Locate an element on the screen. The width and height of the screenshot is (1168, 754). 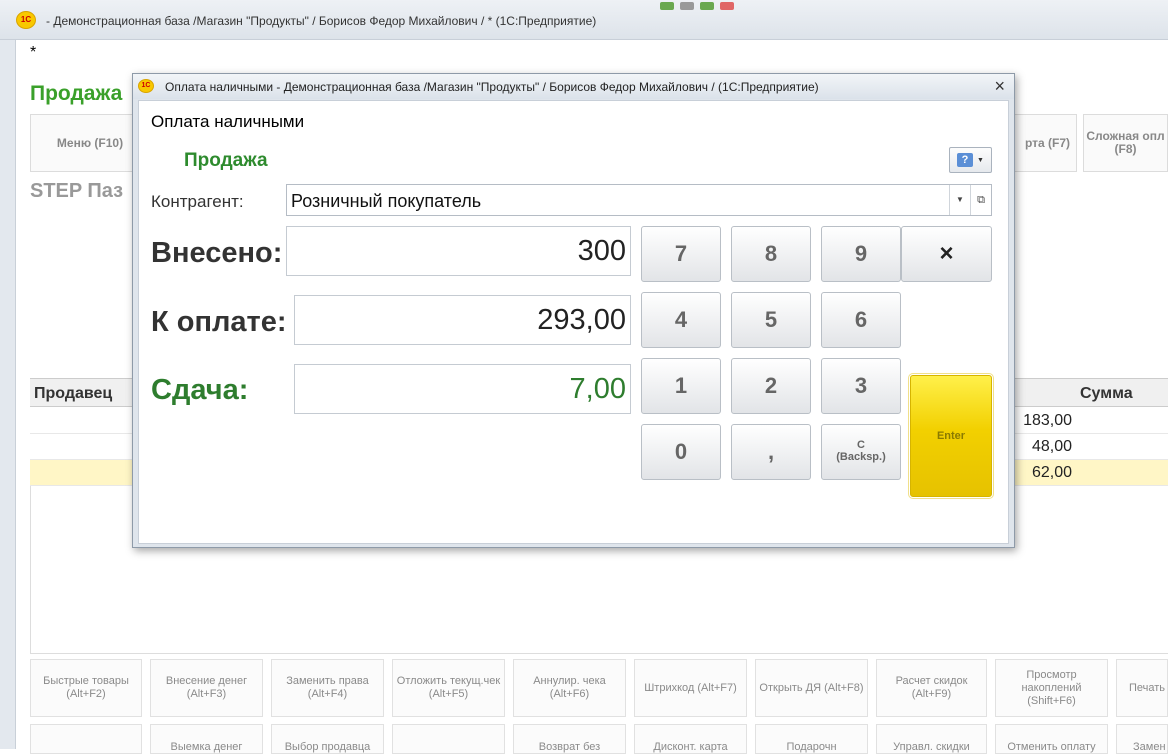
complex-payment-button: Сложная опл (F8) is located at coordinates (1125, 143).